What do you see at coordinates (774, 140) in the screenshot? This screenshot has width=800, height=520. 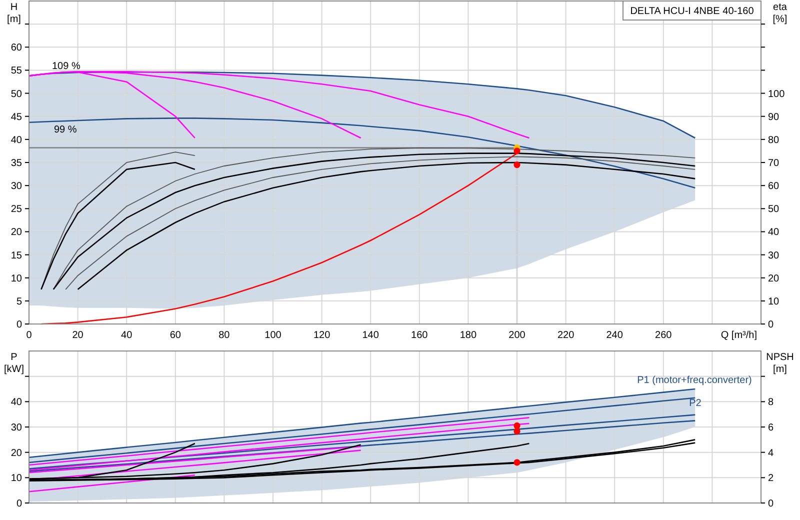 I see `y-tick-label: 80` at bounding box center [774, 140].